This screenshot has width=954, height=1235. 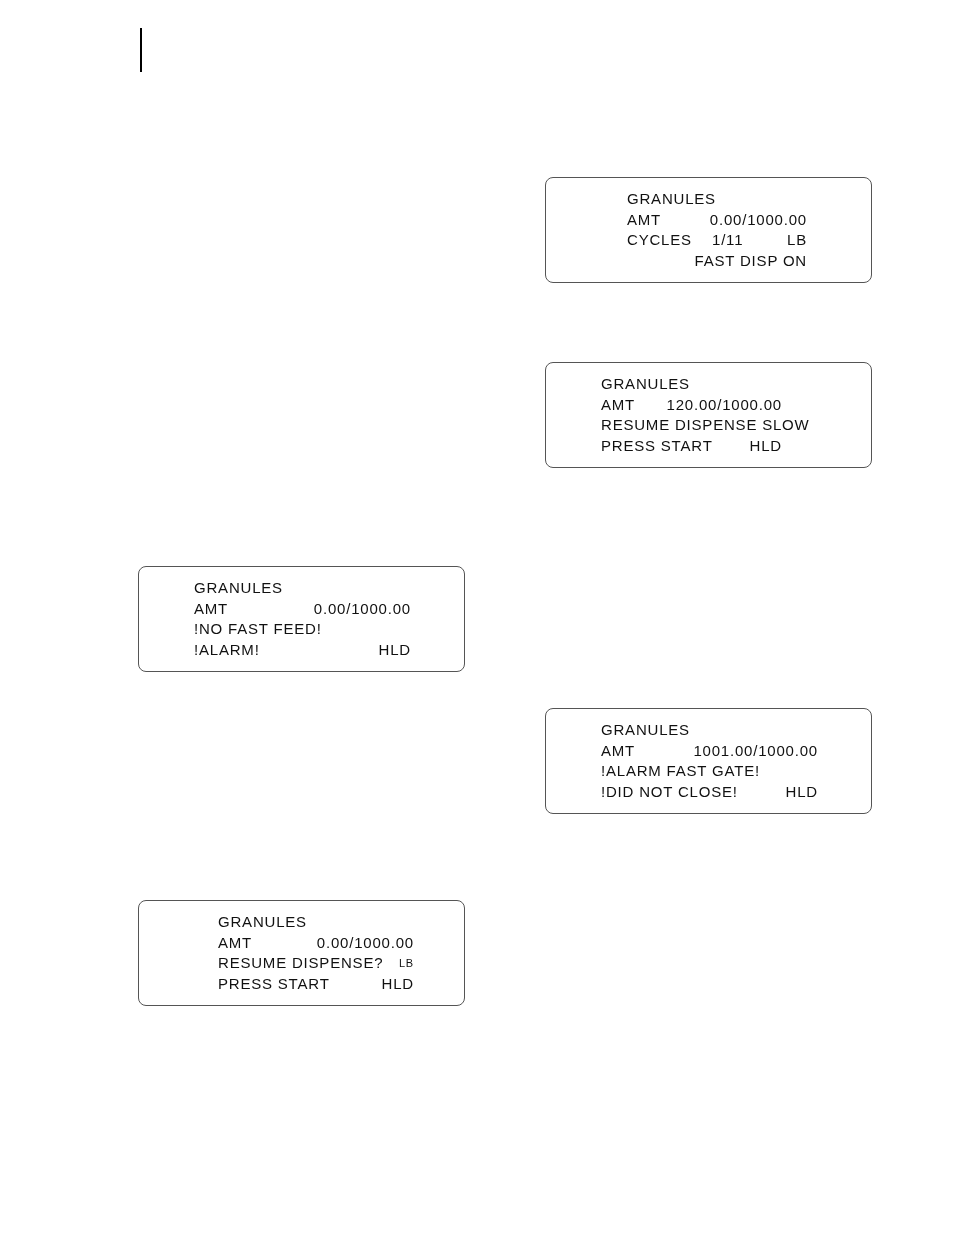 I want to click on field-value: FAST DISP ON, so click(x=750, y=260).